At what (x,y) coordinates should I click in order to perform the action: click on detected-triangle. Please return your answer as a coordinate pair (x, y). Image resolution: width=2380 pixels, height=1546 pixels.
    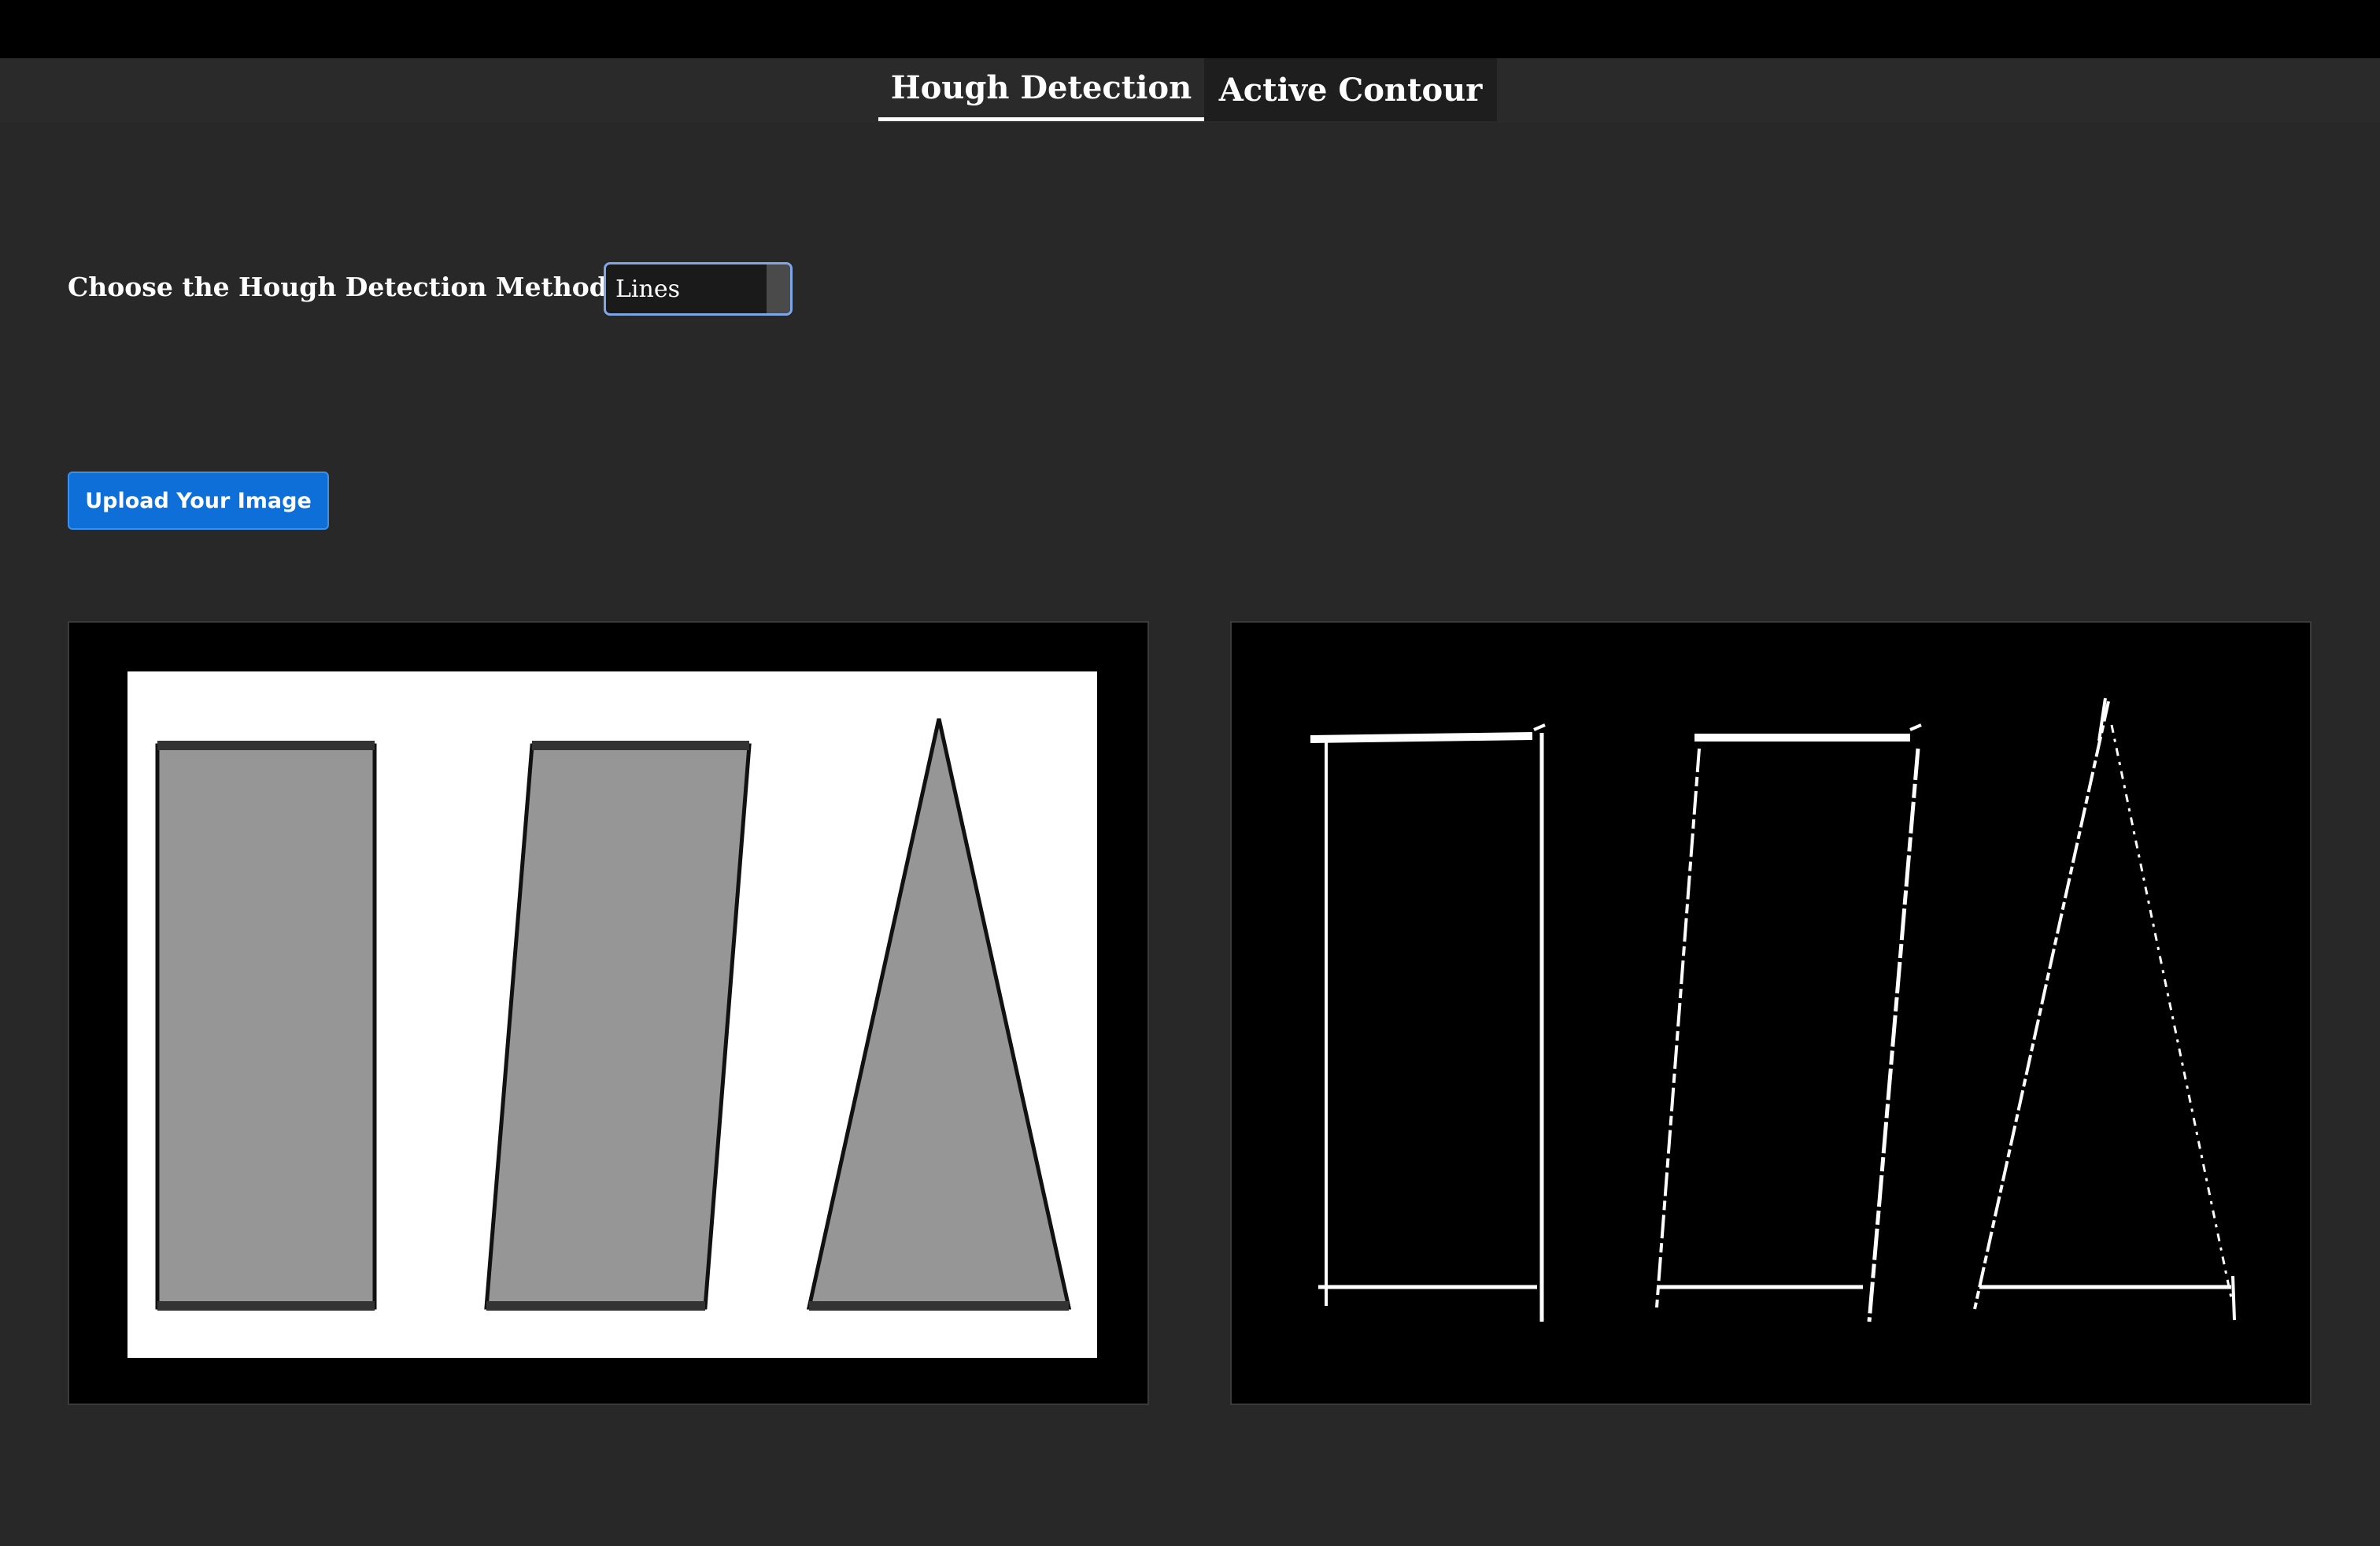
    Looking at the image, I should click on (2104, 1009).